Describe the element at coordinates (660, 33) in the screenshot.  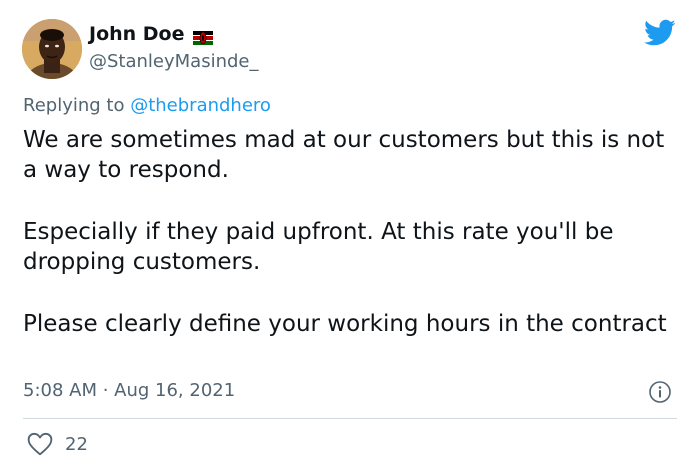
I see `twitter-bird-icon` at that location.